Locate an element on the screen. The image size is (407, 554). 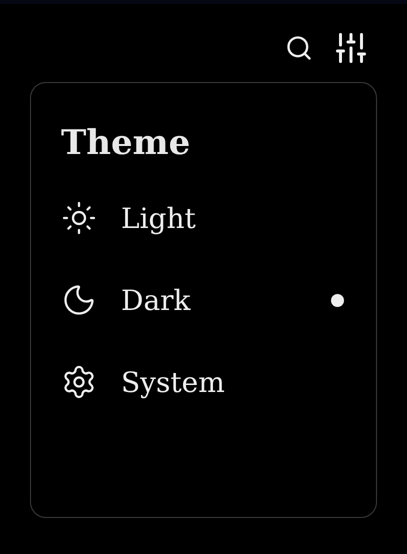
theme-option: Light is located at coordinates (203, 218).